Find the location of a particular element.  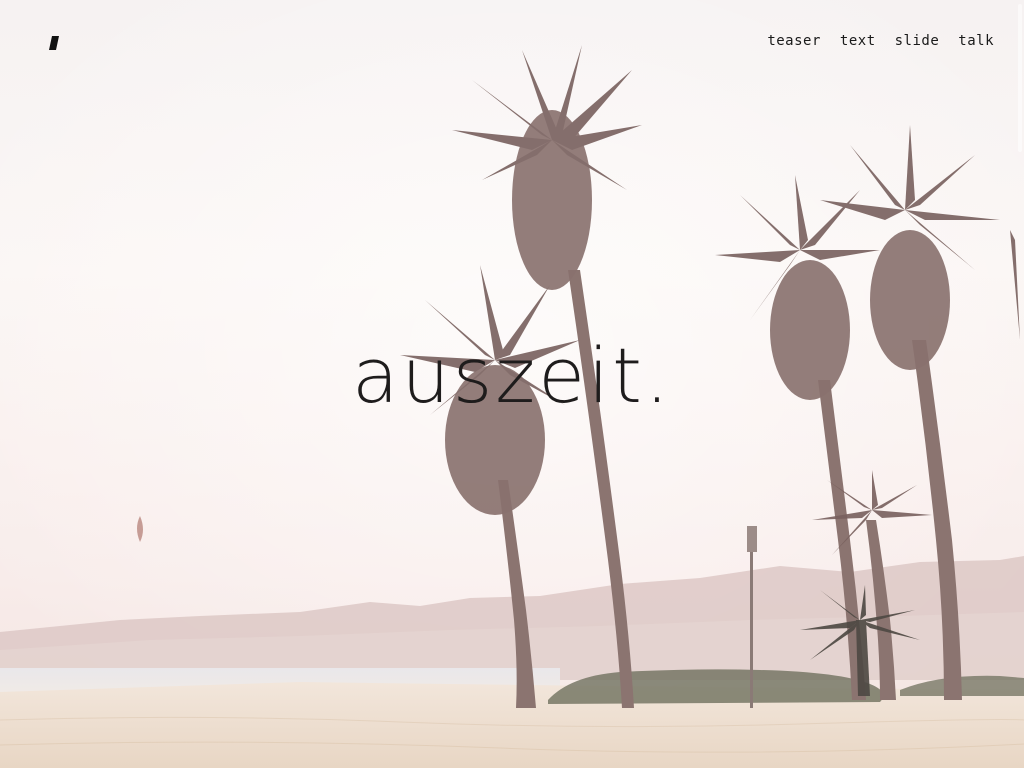

nav-item-teaser: teaser is located at coordinates (794, 41).